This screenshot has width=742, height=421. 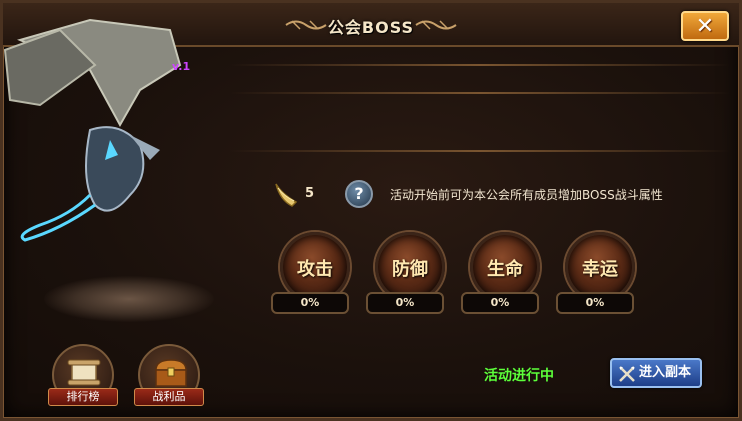 I want to click on stat-health-value: 0%, so click(x=500, y=303).